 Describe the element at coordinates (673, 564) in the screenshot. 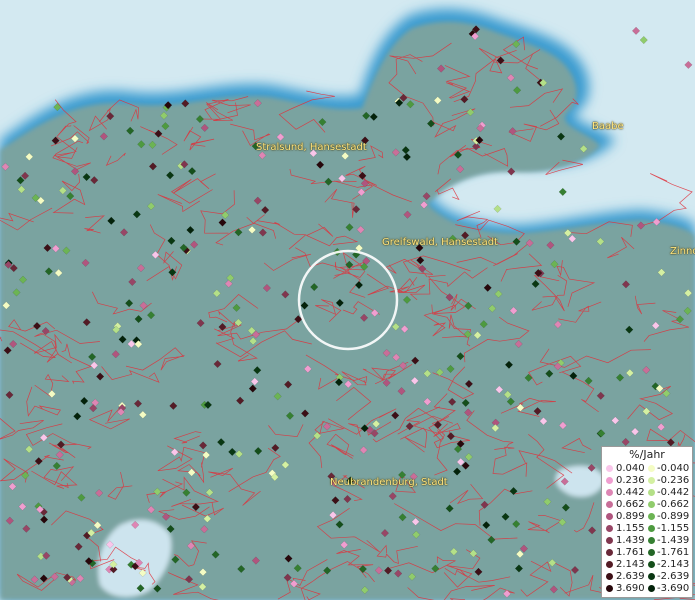

I see `legend-value: -2.143` at that location.